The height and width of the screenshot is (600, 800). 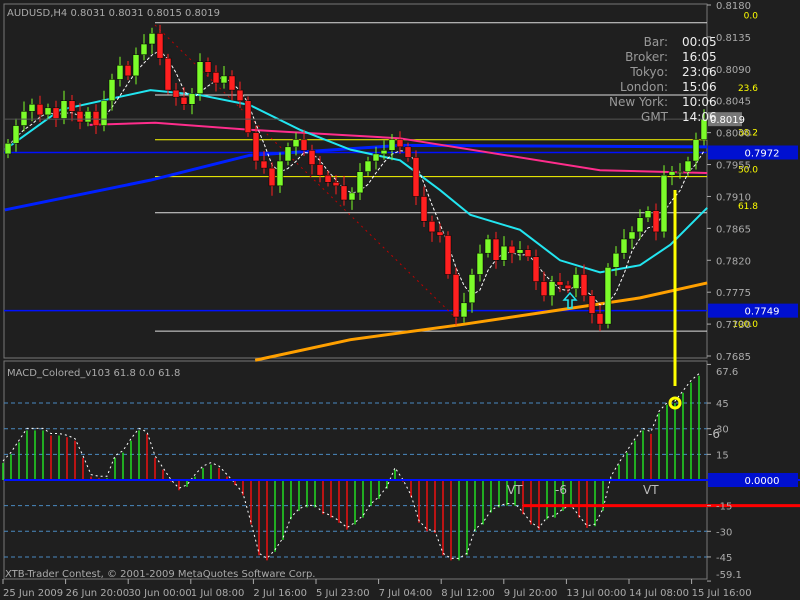 I want to click on macd-tick-label: -15, so click(x=724, y=507).